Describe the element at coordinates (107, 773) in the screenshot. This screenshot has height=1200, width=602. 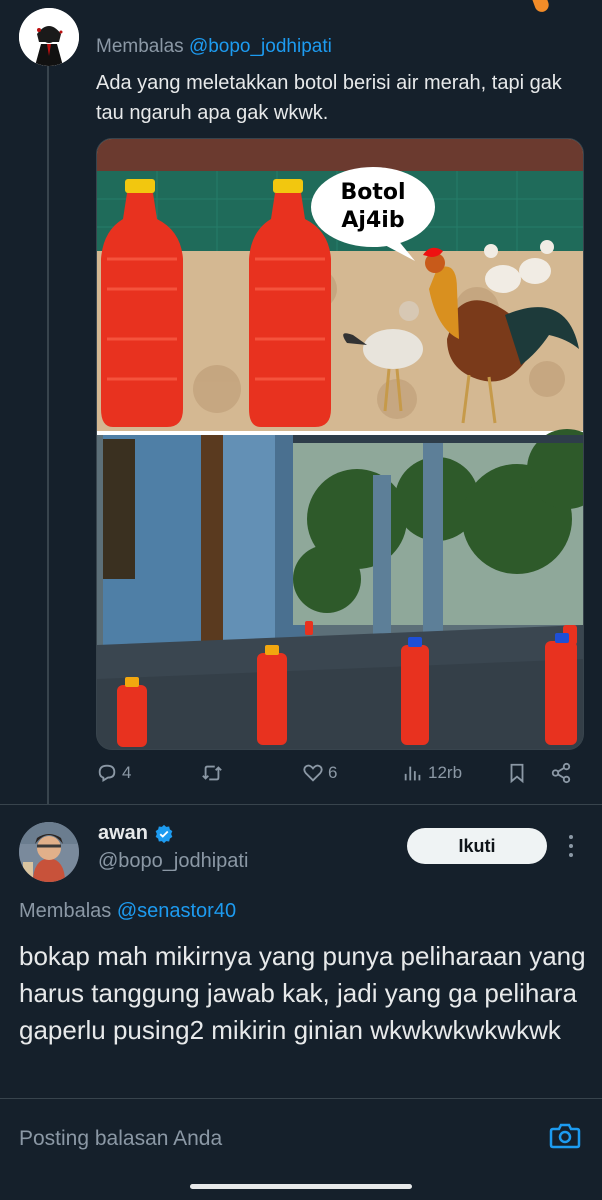
I see `reply-icon` at that location.